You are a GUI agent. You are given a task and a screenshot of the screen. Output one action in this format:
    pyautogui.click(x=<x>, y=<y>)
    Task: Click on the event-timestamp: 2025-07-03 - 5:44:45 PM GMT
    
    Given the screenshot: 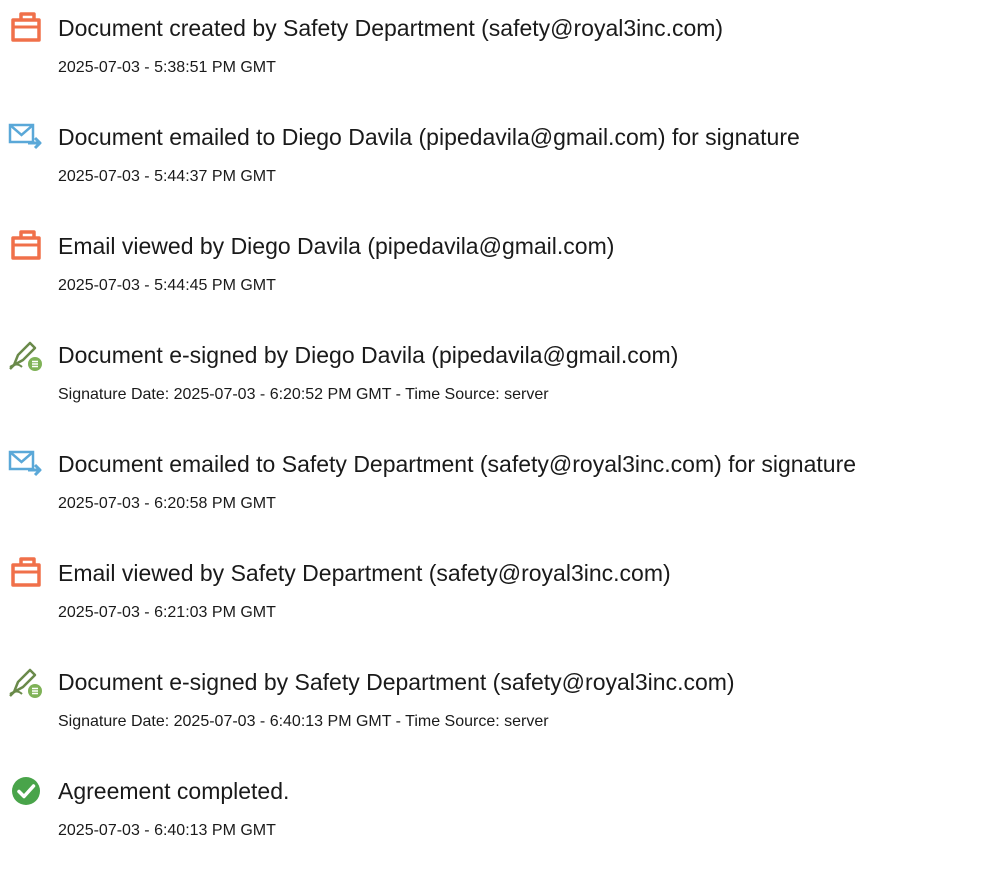 What is the action you would take?
    pyautogui.click(x=167, y=285)
    